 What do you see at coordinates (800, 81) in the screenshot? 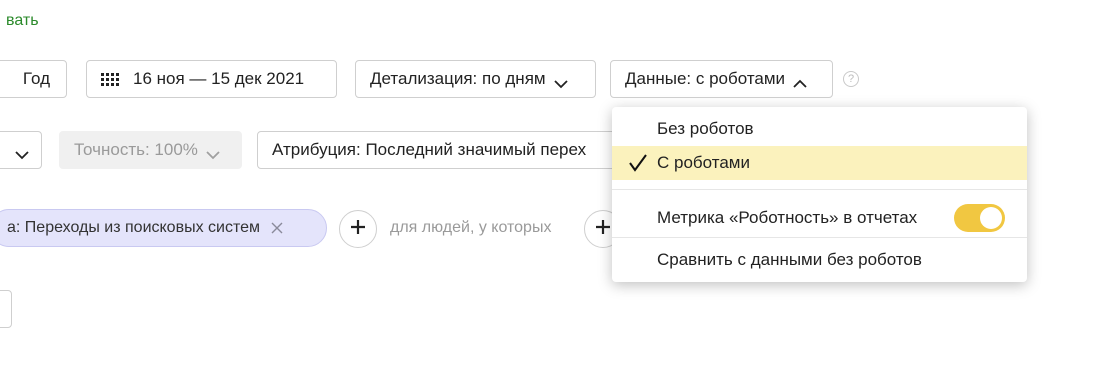
I see `chevron-up-icon` at bounding box center [800, 81].